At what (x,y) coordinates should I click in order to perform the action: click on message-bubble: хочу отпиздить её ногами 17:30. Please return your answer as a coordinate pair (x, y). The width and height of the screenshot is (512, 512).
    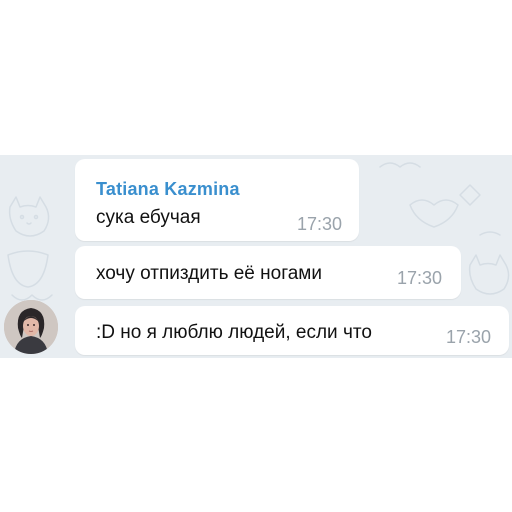
    Looking at the image, I should click on (268, 272).